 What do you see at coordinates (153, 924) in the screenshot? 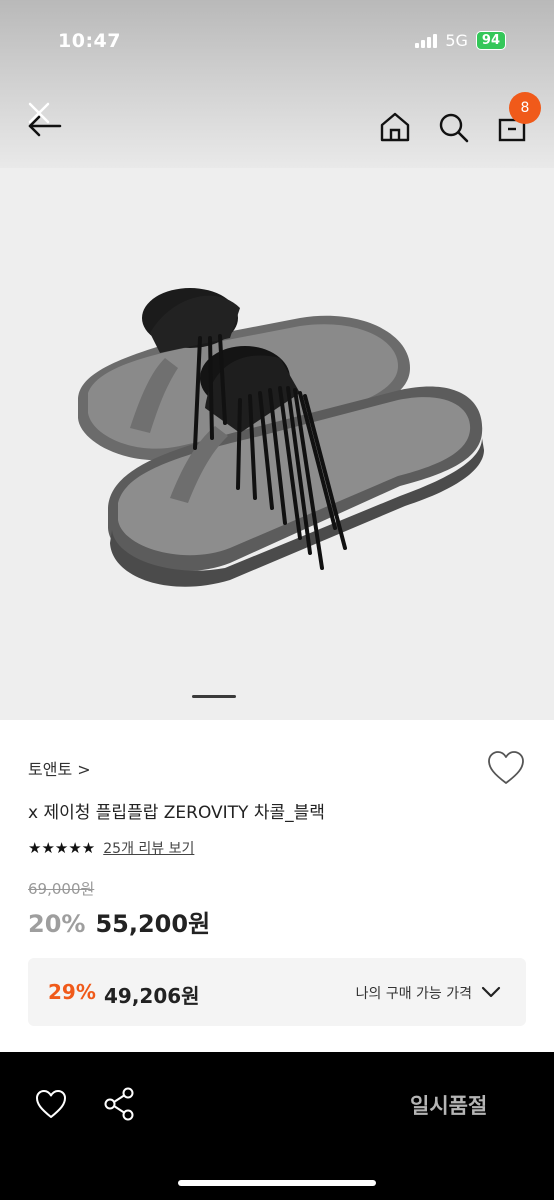
I see `sale-price: 55,200원` at bounding box center [153, 924].